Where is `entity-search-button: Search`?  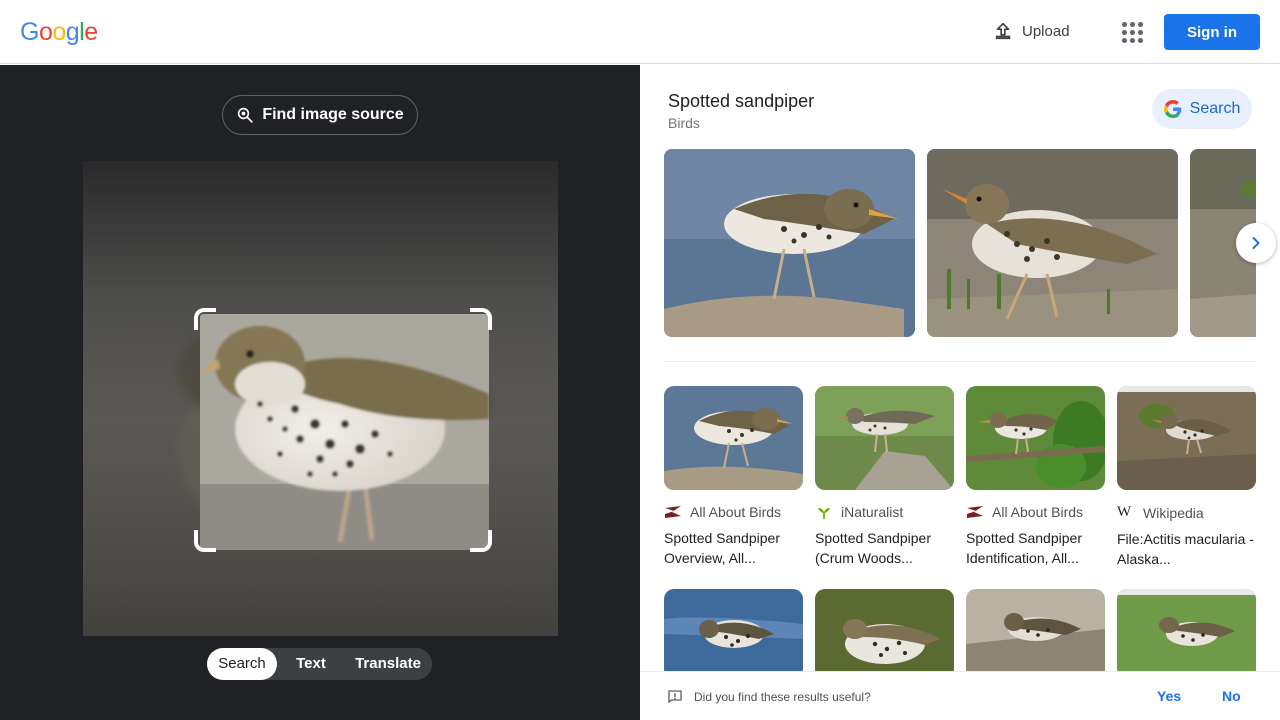 entity-search-button: Search is located at coordinates (1202, 109).